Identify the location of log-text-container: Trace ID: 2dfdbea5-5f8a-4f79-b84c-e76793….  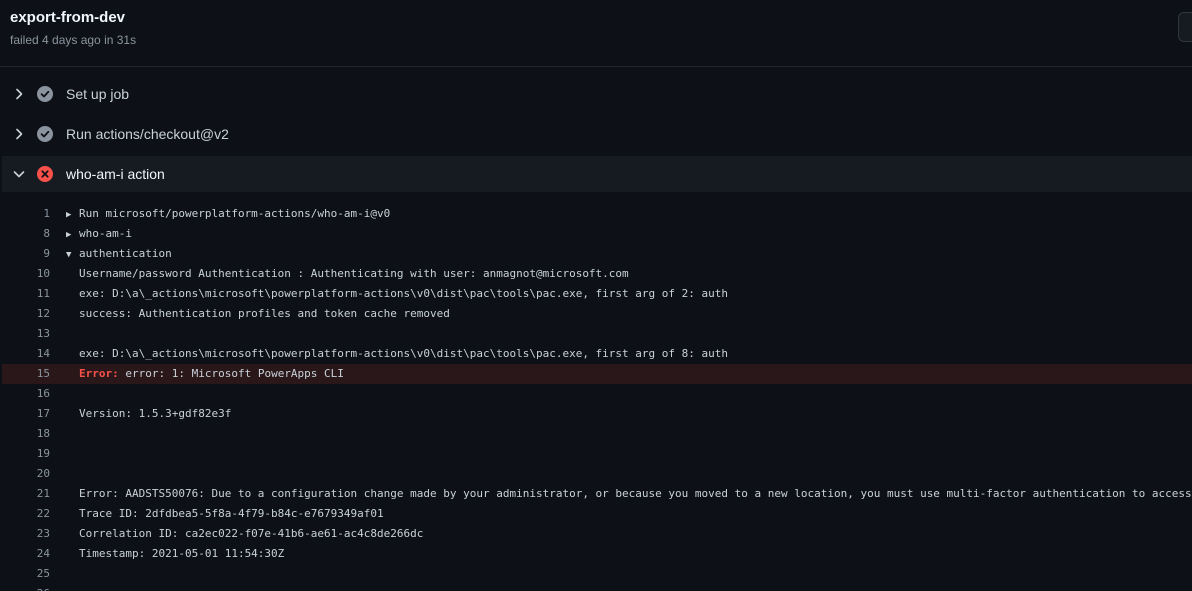
(231, 514).